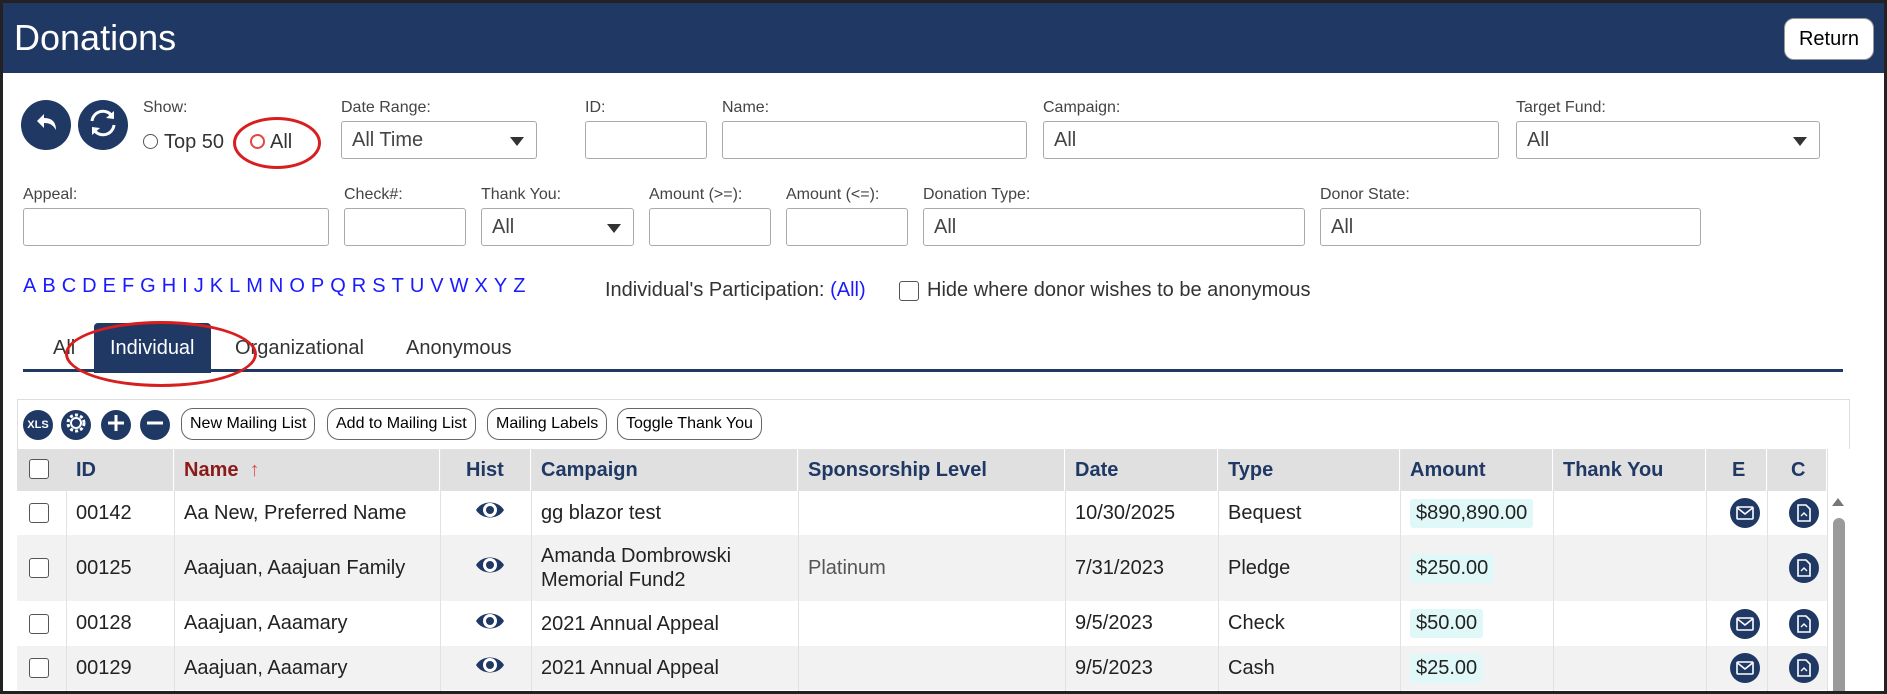 The width and height of the screenshot is (1887, 694). Describe the element at coordinates (199, 286) in the screenshot. I see `letter-filter-j: J` at that location.